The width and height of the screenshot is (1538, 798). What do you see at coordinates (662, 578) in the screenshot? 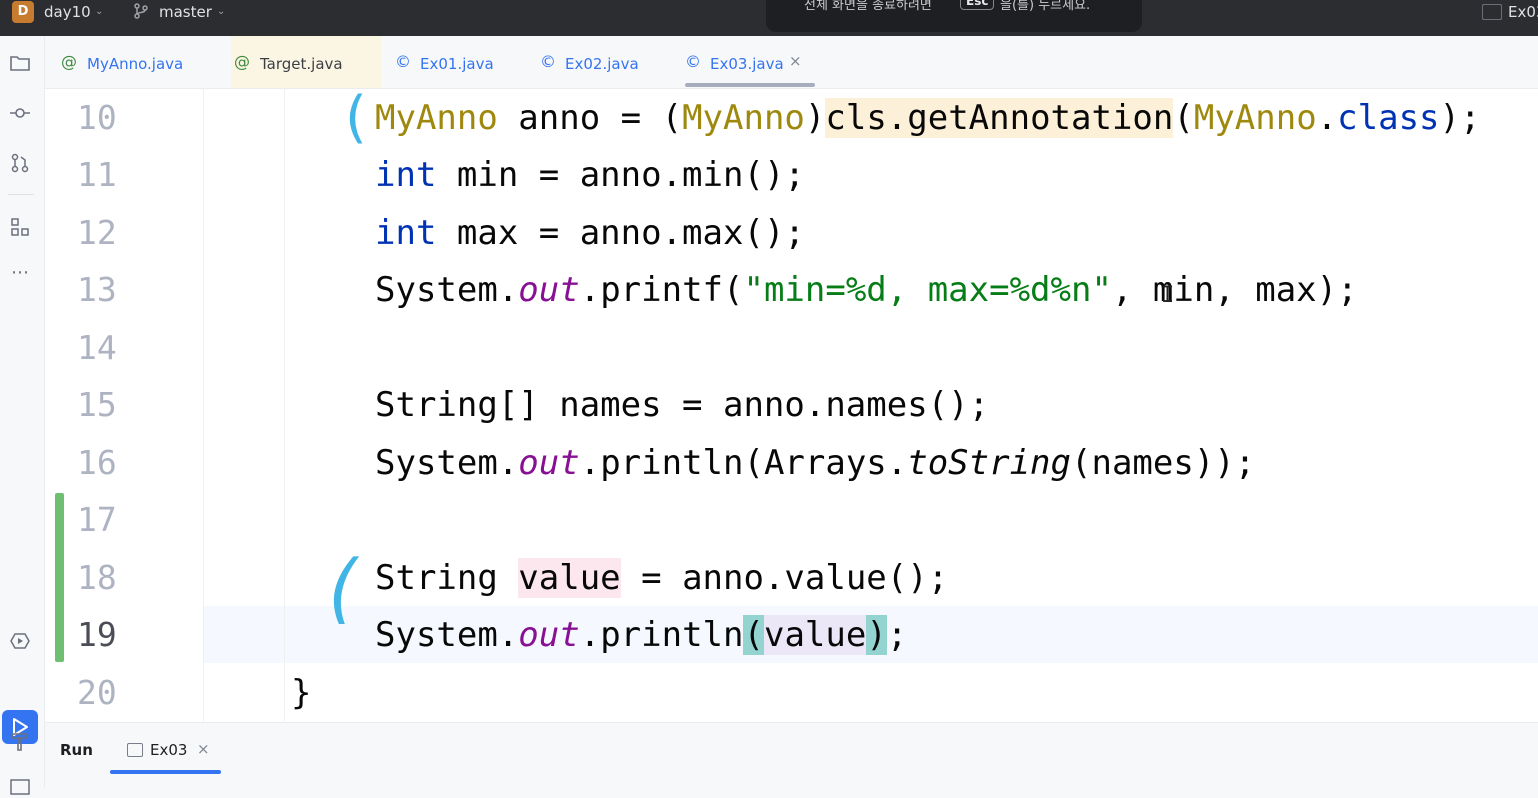
I see `code-line-18: String value = anno.value();` at bounding box center [662, 578].